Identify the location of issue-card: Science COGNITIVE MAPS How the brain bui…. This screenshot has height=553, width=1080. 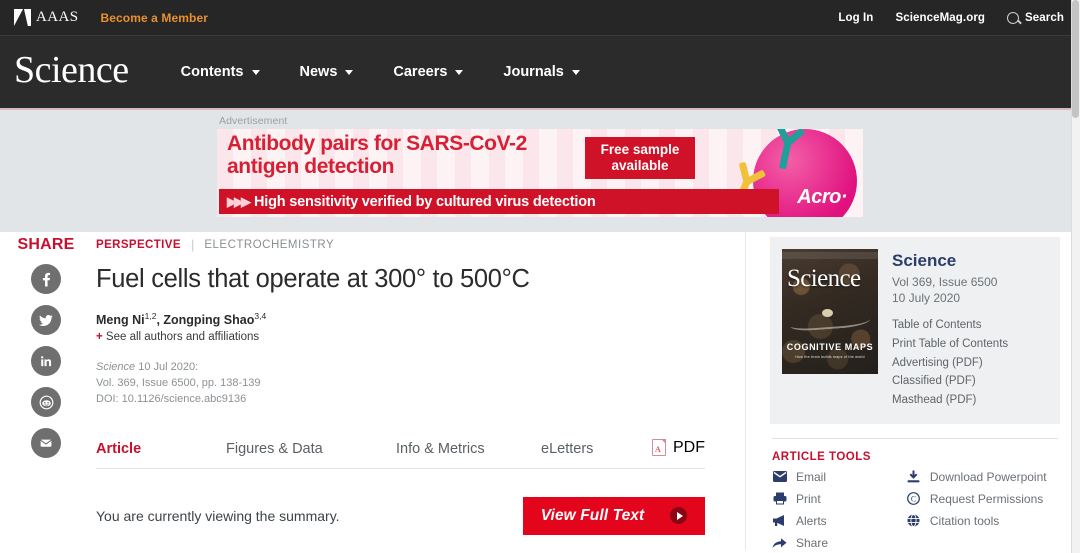
(915, 330).